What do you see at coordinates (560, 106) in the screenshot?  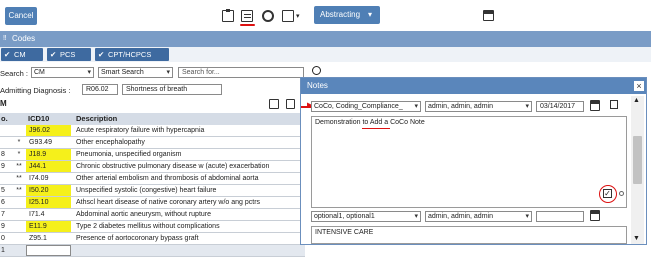 I see `note-date-field: 03/14/2017` at bounding box center [560, 106].